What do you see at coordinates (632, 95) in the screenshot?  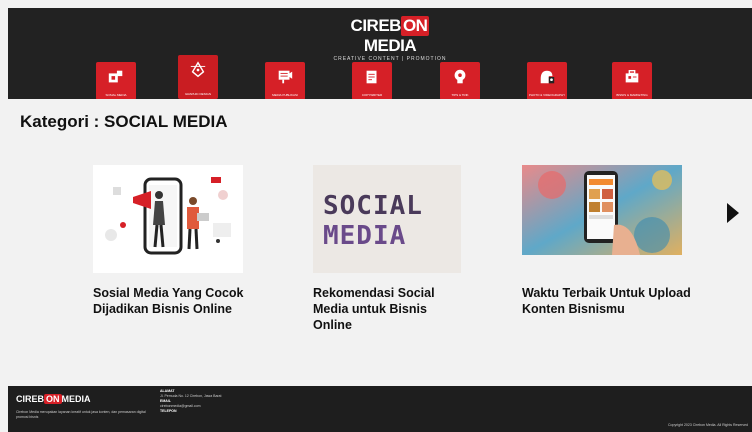 I see `category-label: Bisnis & Marketing` at bounding box center [632, 95].